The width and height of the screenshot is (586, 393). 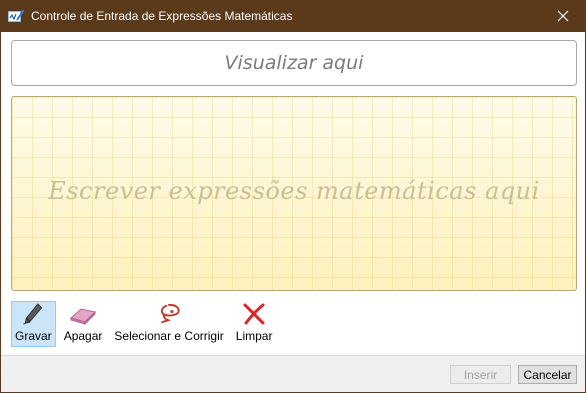 I want to click on erase-tool-label: Apagar, so click(x=83, y=336).